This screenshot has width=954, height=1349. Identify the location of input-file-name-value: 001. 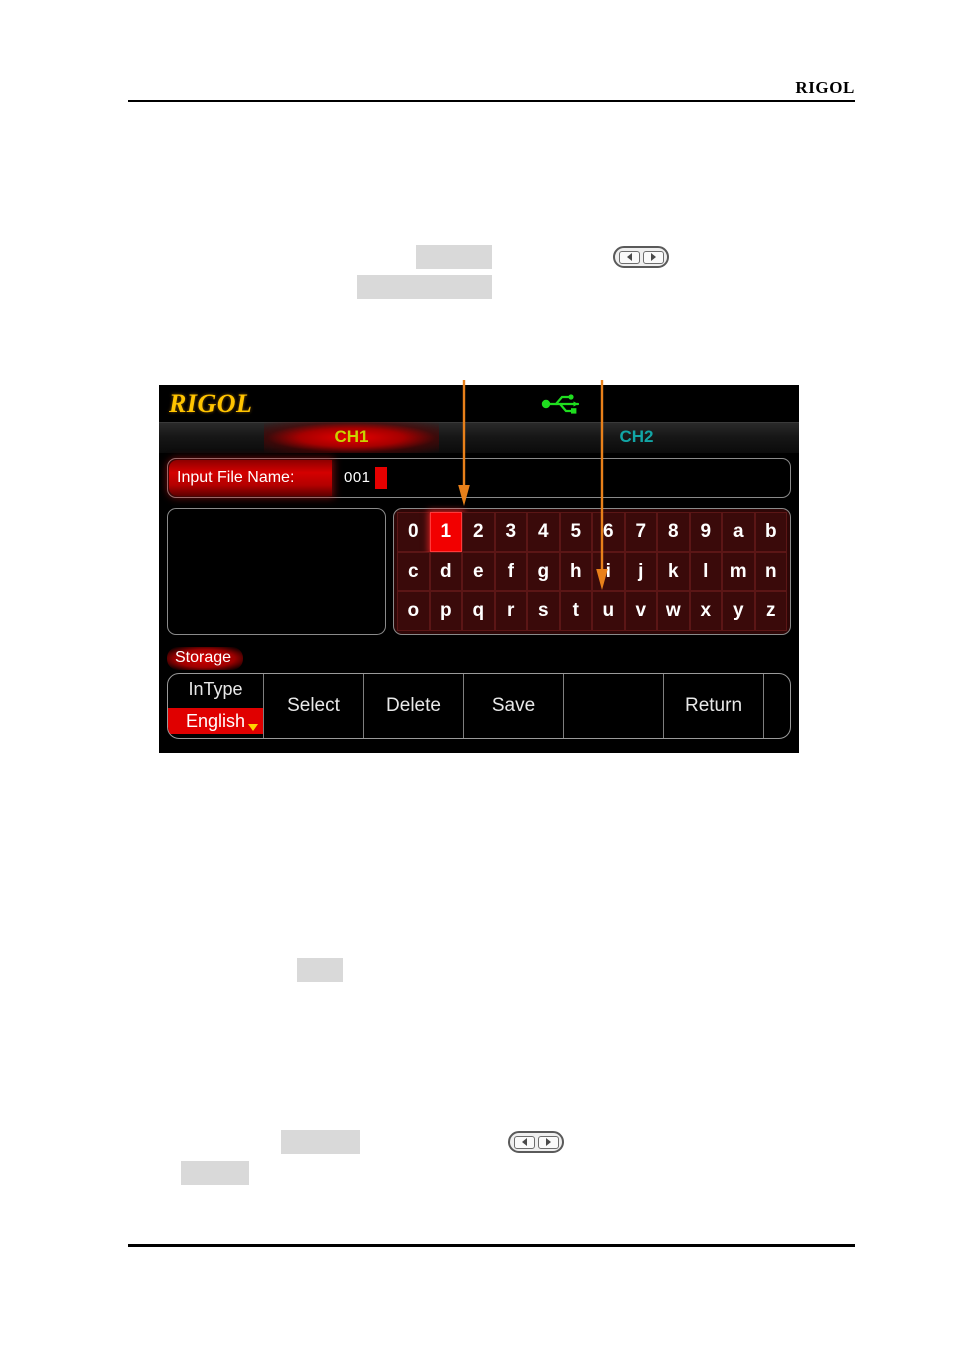
(357, 477).